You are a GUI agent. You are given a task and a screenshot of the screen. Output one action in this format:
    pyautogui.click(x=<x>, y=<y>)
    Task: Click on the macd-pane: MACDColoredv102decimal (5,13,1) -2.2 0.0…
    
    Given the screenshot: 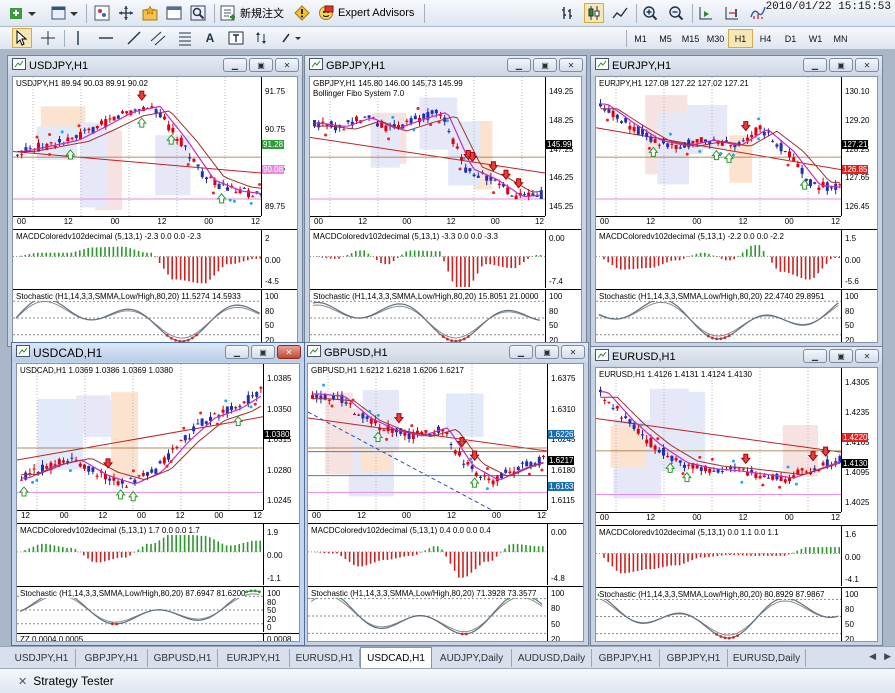 What is the action you would take?
    pyautogui.click(x=736, y=258)
    